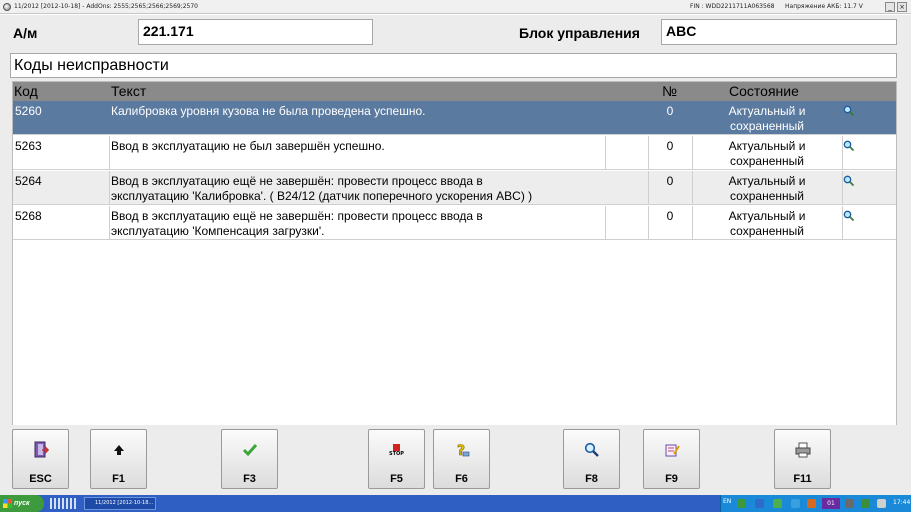 The width and height of the screenshot is (911, 512). What do you see at coordinates (671, 479) in the screenshot?
I see `f9-button-label: F9` at bounding box center [671, 479].